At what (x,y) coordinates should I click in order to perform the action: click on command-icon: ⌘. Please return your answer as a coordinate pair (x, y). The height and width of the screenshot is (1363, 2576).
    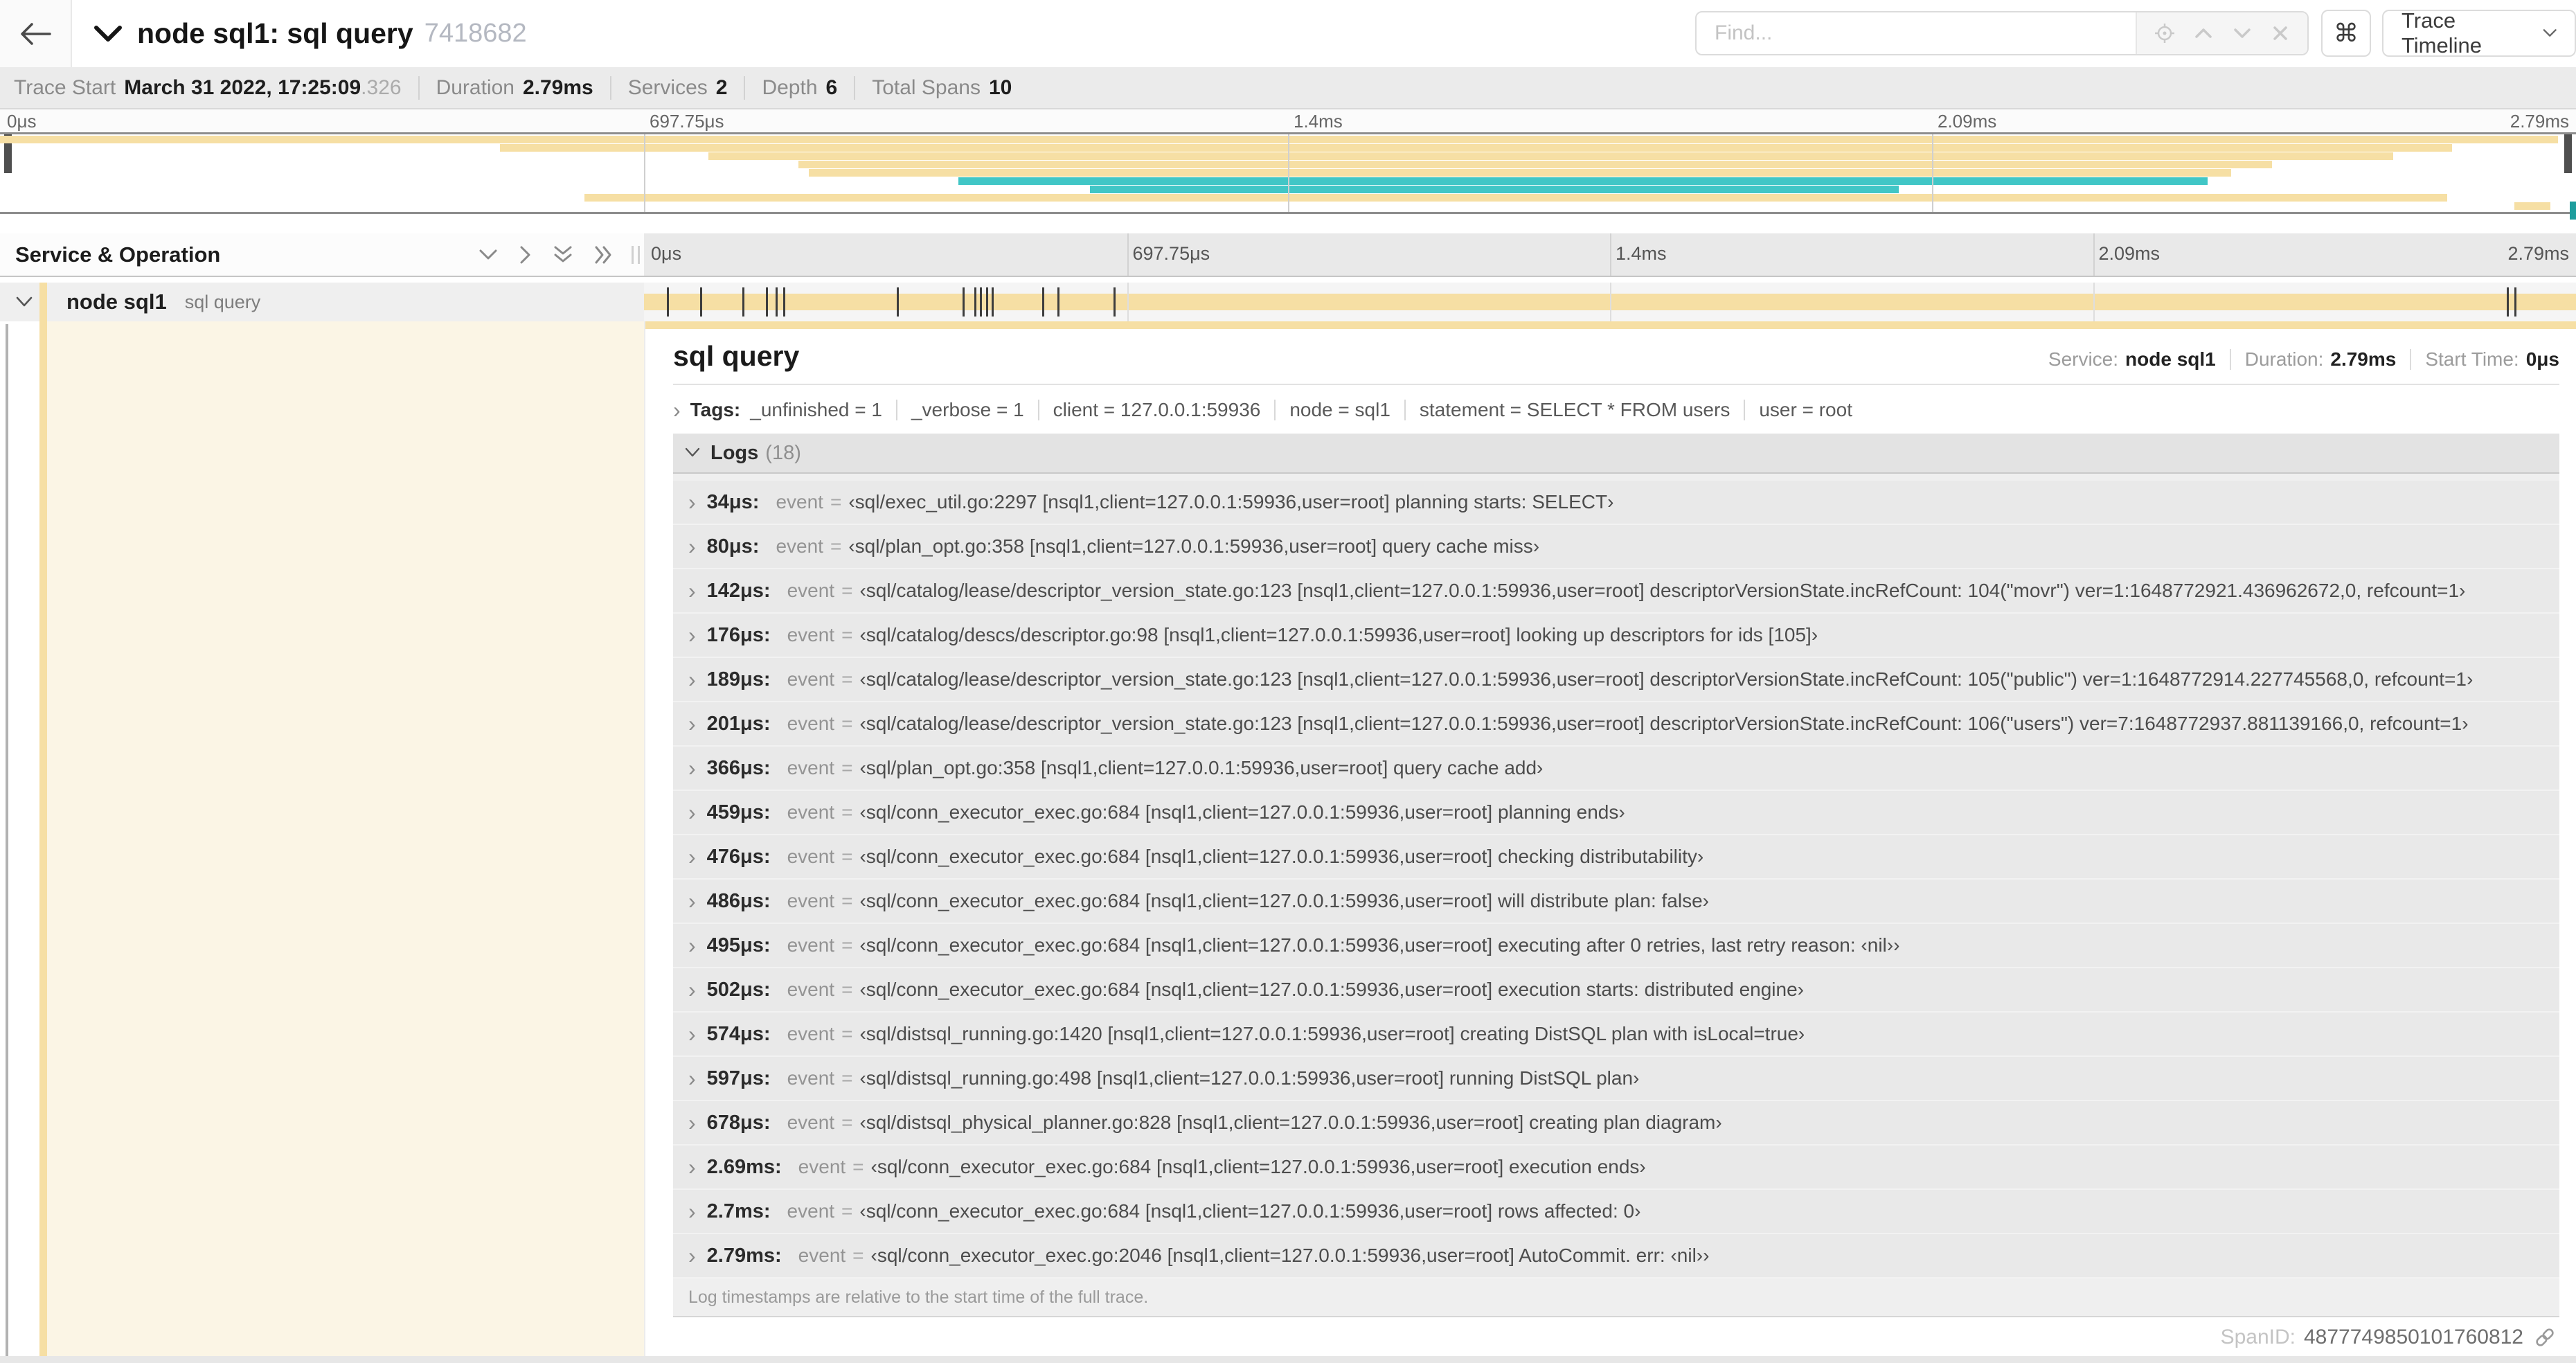
    Looking at the image, I should click on (2346, 33).